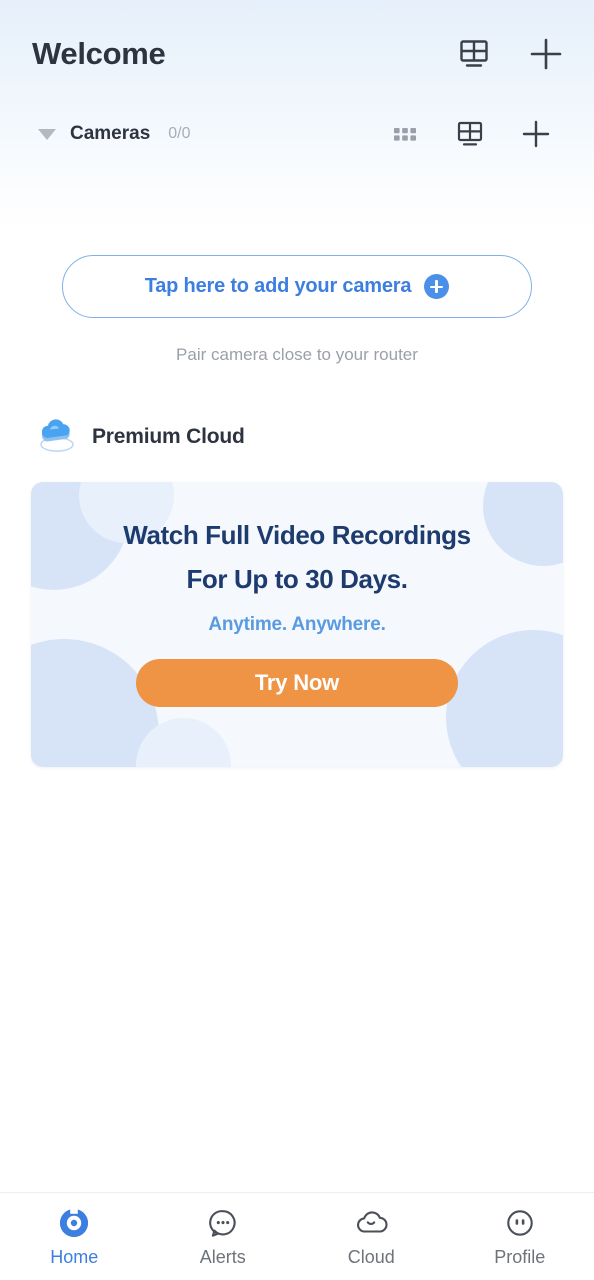 The image size is (594, 1280). I want to click on cloud-smile-icon, so click(371, 1223).